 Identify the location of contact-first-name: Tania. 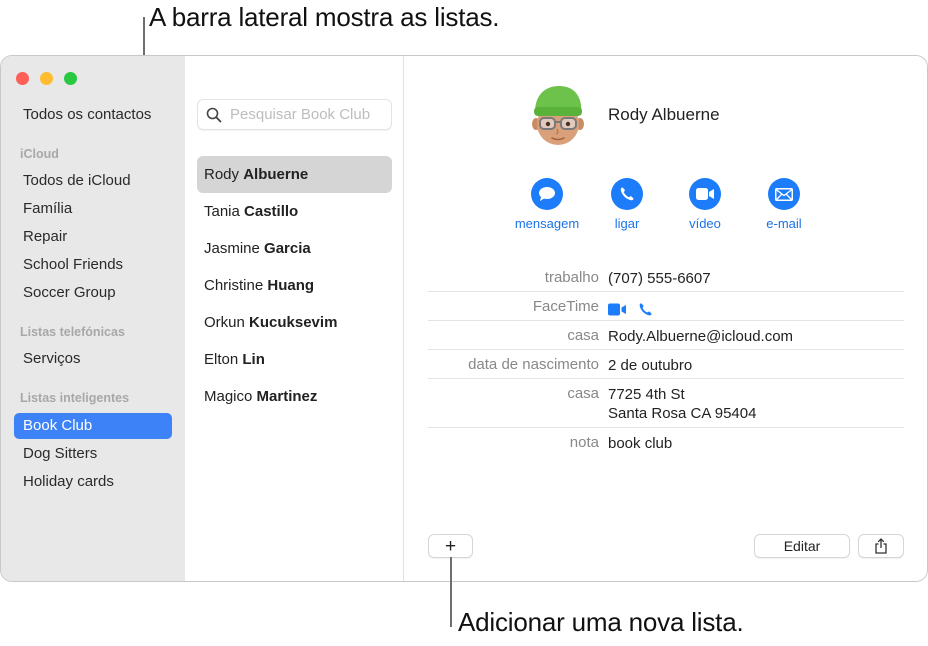
(222, 211).